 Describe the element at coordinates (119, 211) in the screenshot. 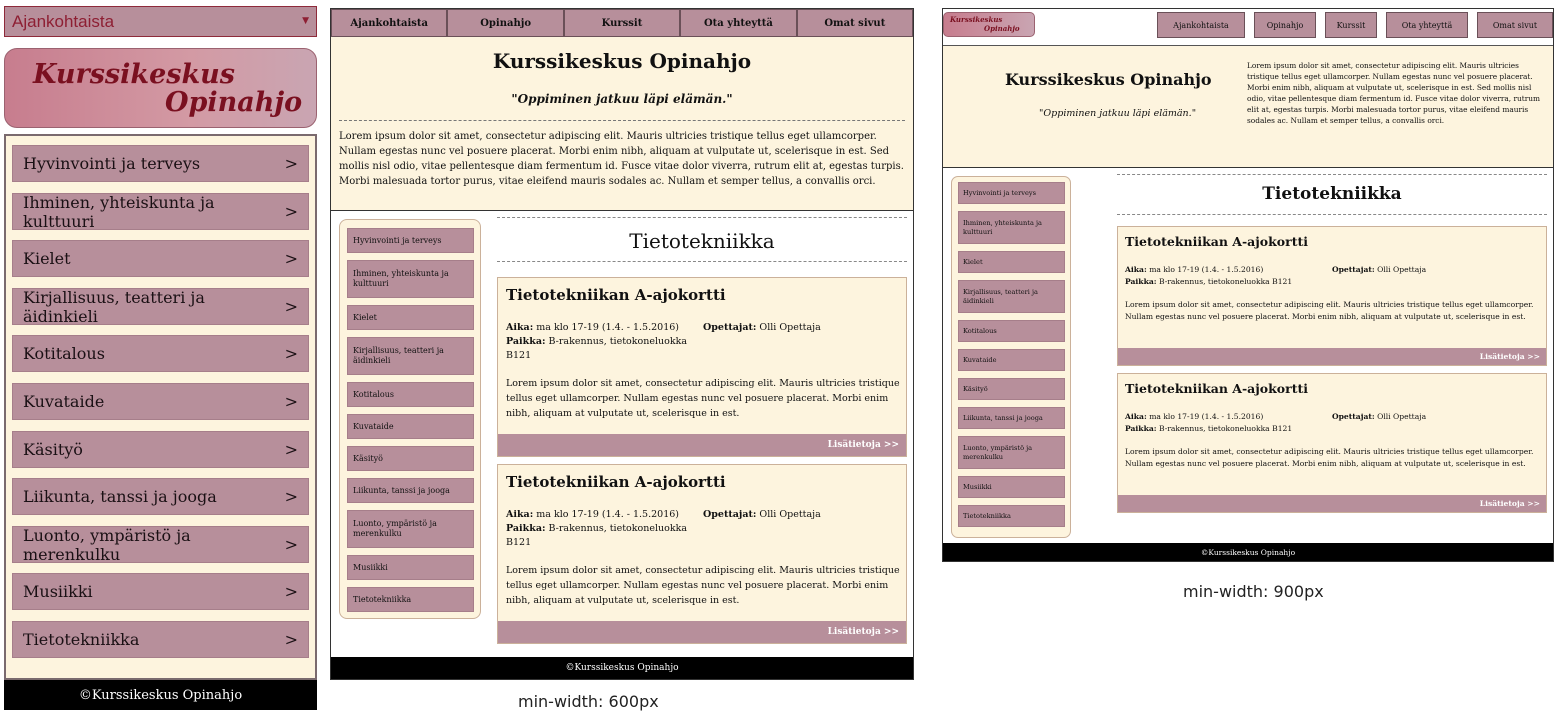

I see `category-label: Ihminen, yhteiskunta ja kulttuuri` at that location.